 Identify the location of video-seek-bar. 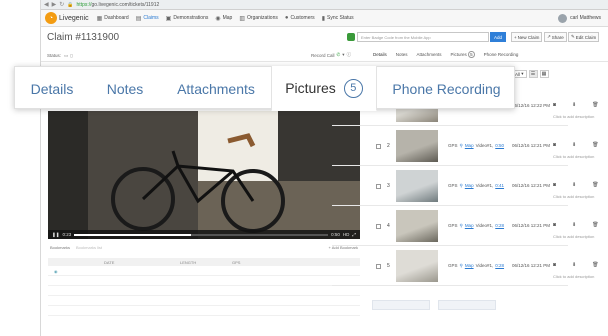
(201, 234).